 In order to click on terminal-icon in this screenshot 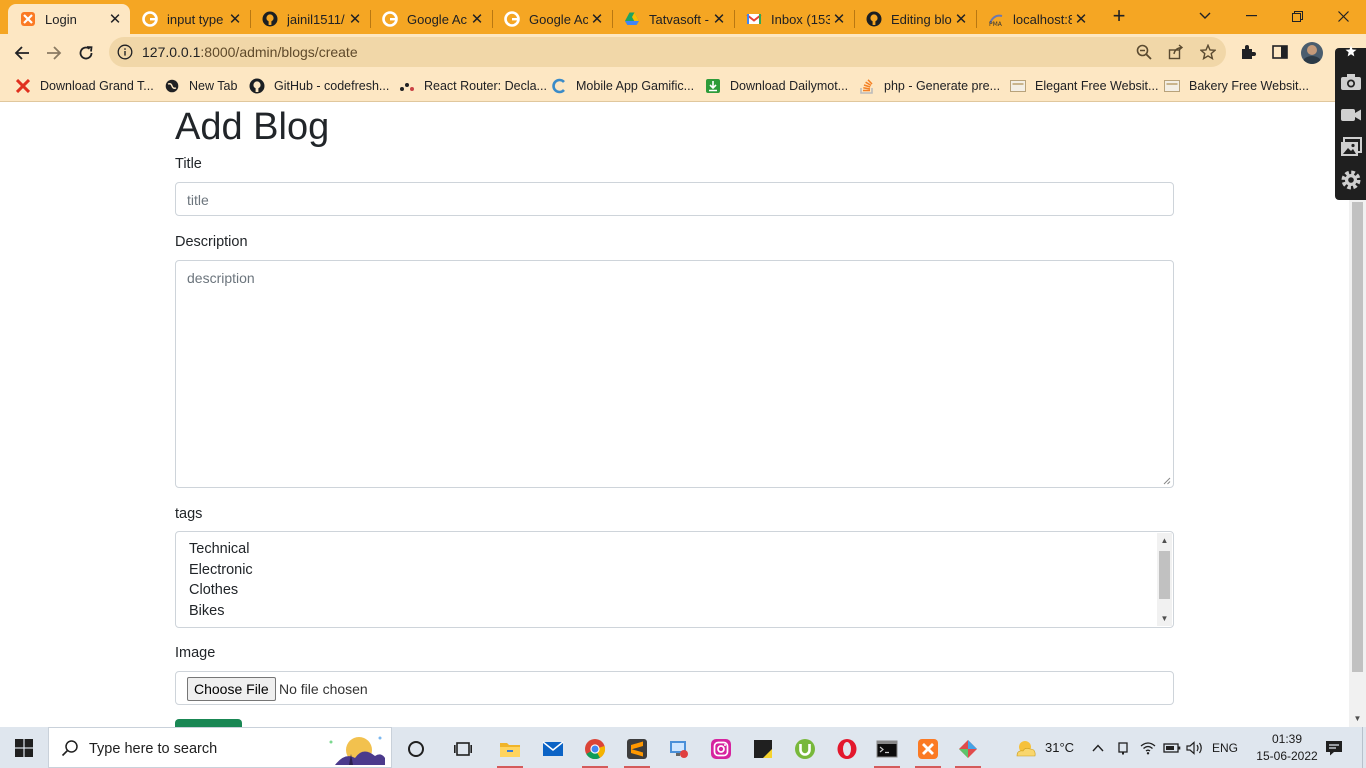, I will do `click(887, 750)`.